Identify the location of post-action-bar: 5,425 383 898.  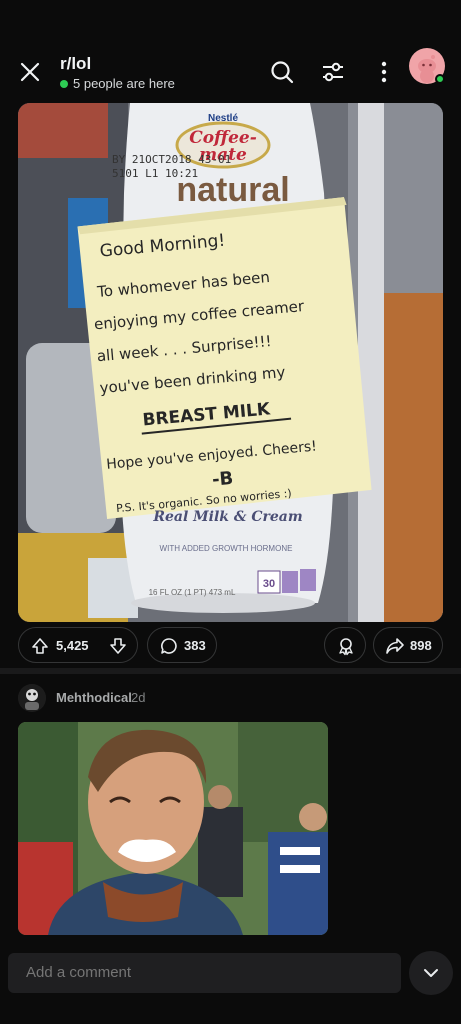
(230, 645).